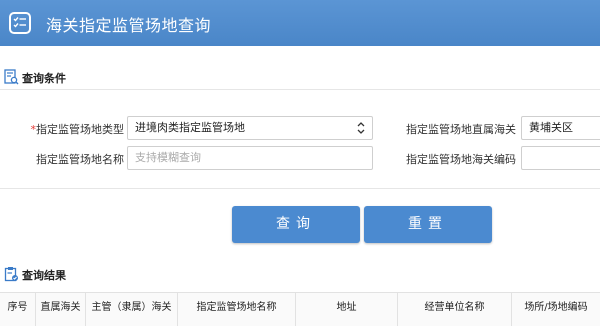  I want to click on customs-code-input, so click(560, 158).